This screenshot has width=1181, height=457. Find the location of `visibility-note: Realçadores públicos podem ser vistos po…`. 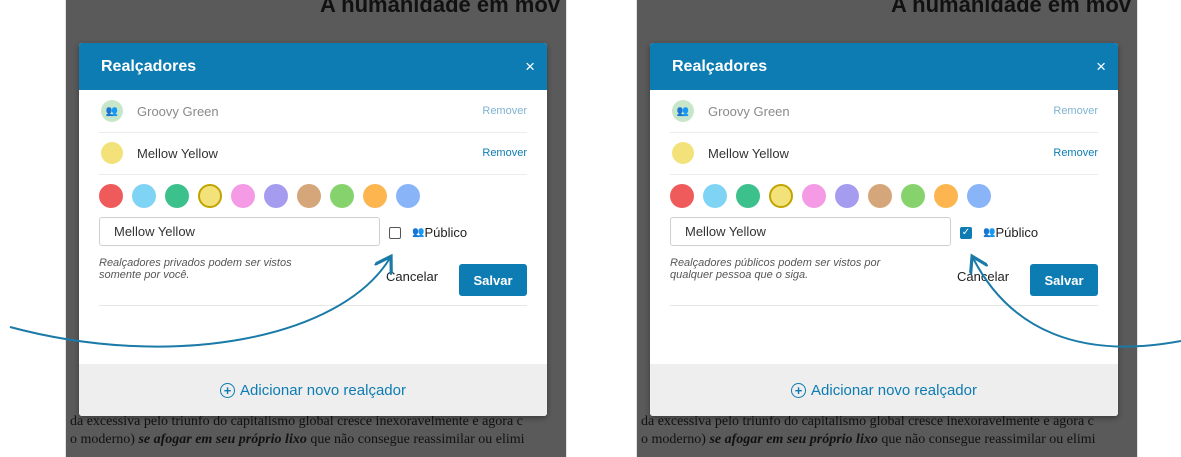

visibility-note: Realçadores públicos podem ser vistos po… is located at coordinates (775, 269).